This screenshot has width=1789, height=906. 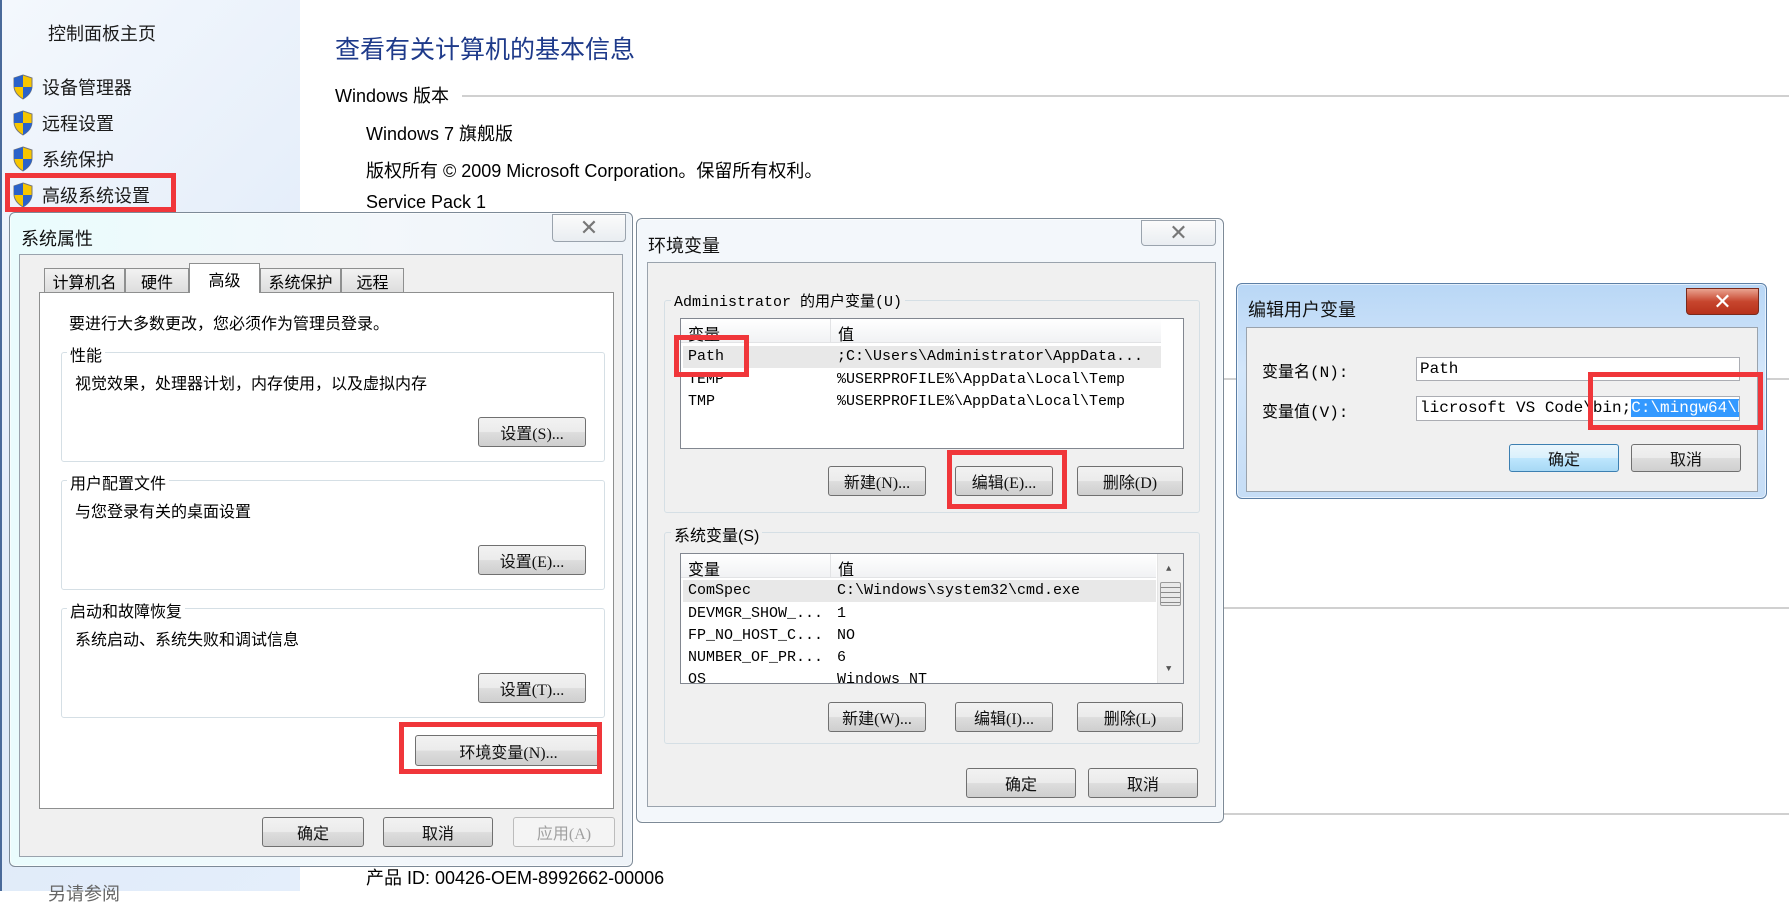 What do you see at coordinates (187, 640) in the screenshot?
I see `group-description: 系统启动、系统失败和调试信息` at bounding box center [187, 640].